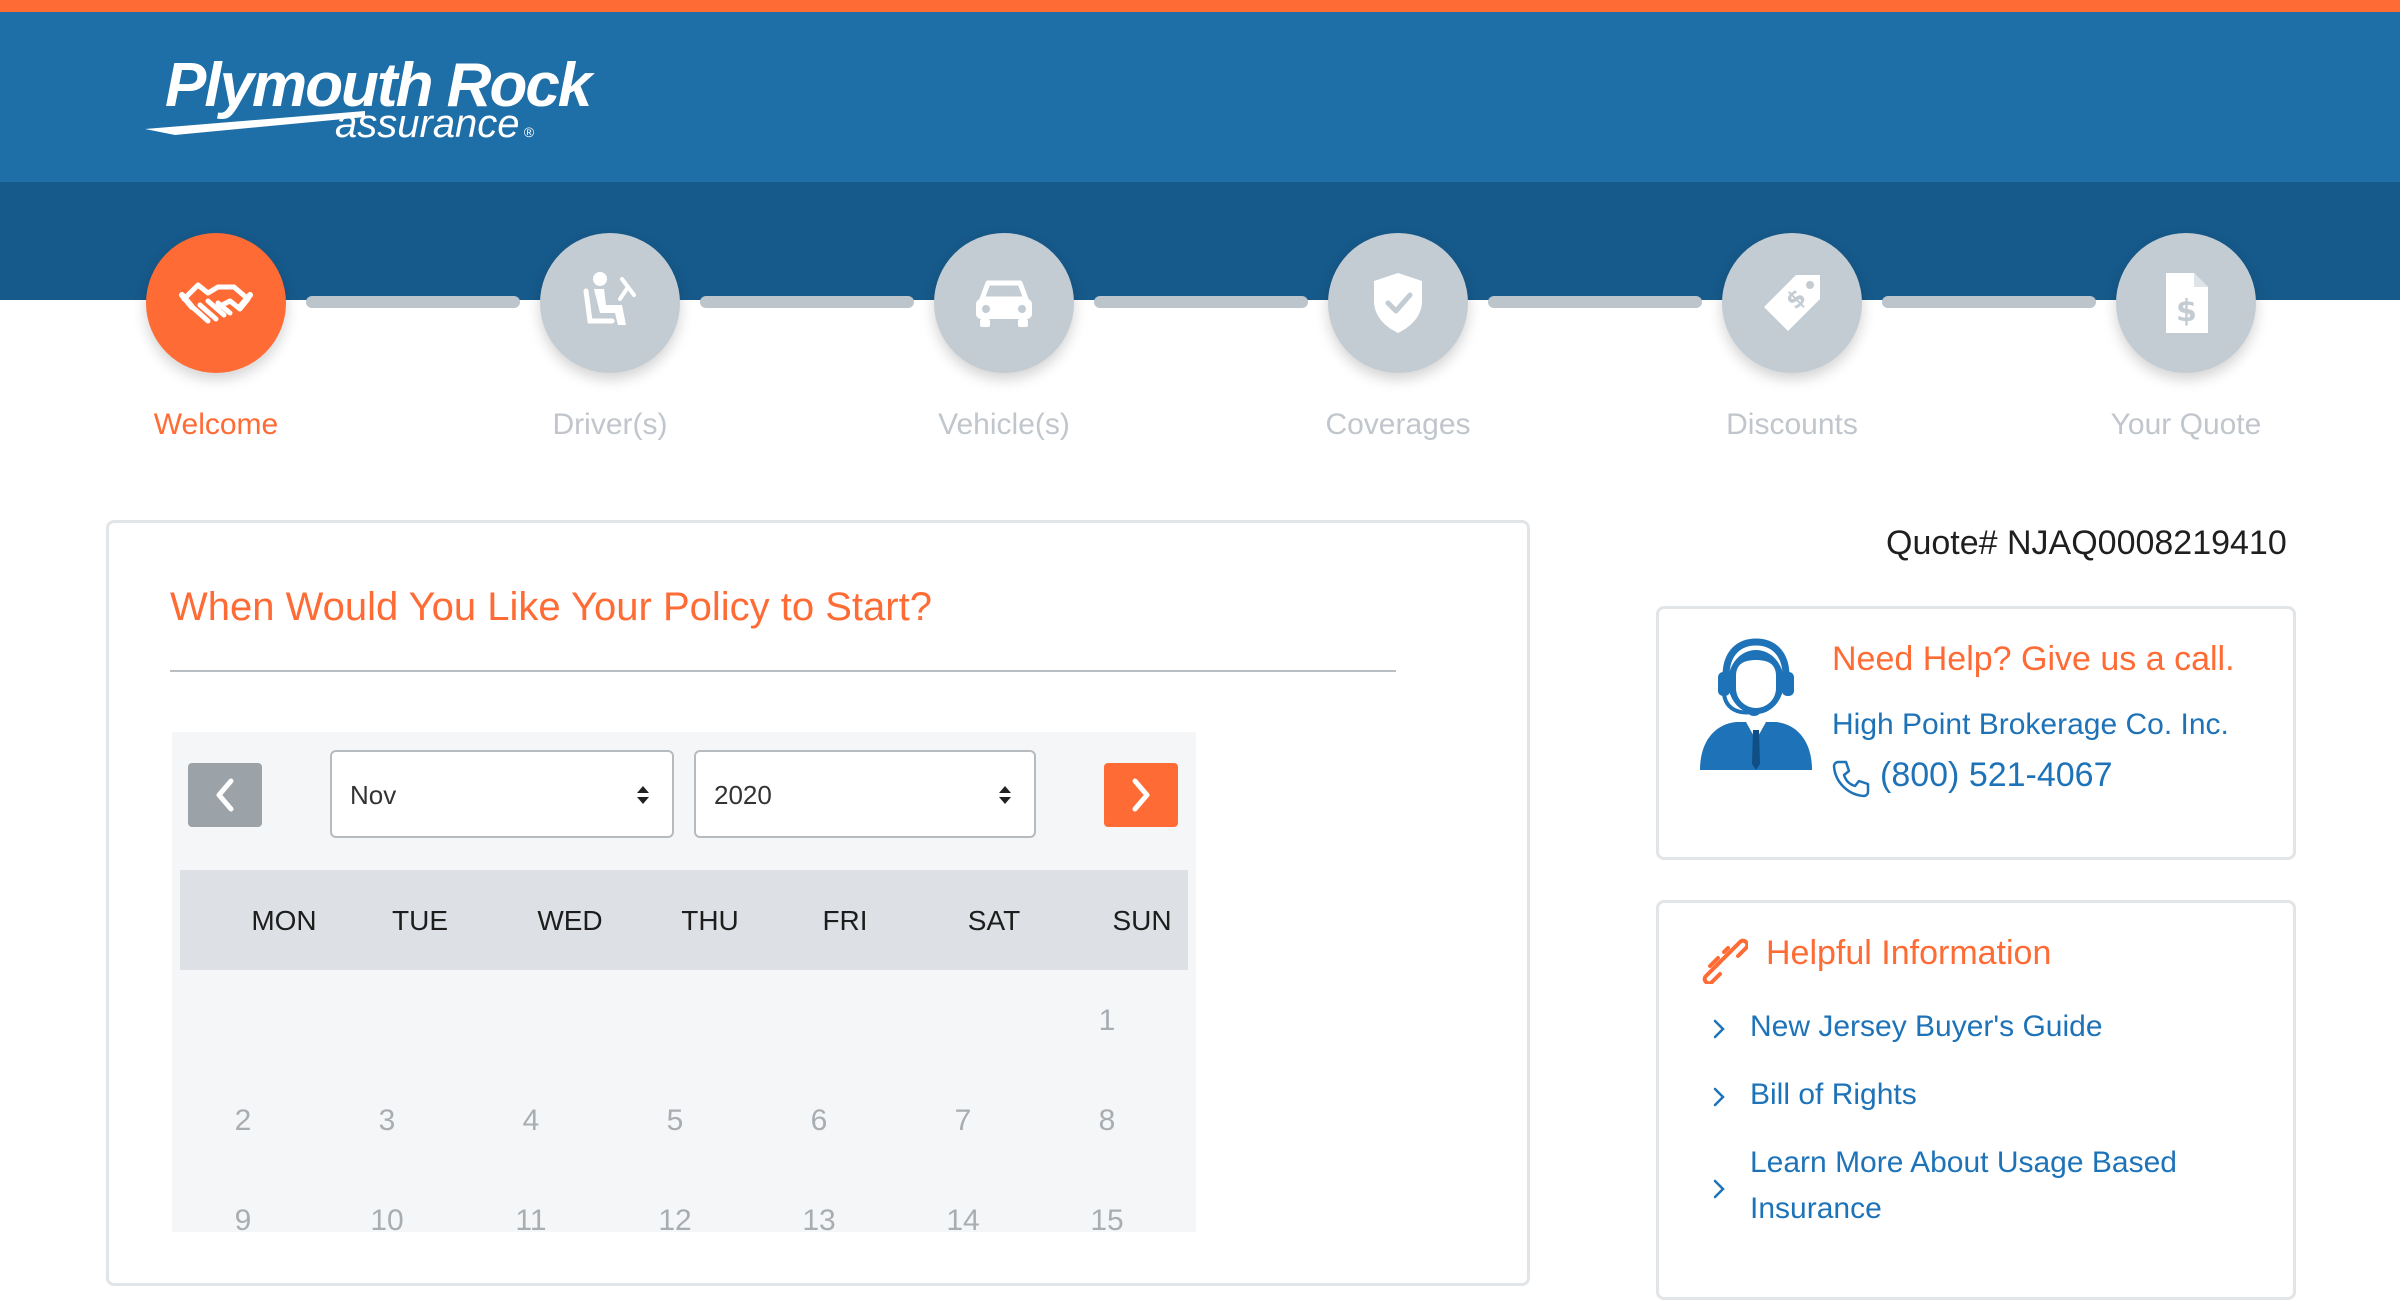 This screenshot has height=1300, width=2400. Describe the element at coordinates (387, 1121) in the screenshot. I see `calendar-day: 3` at that location.